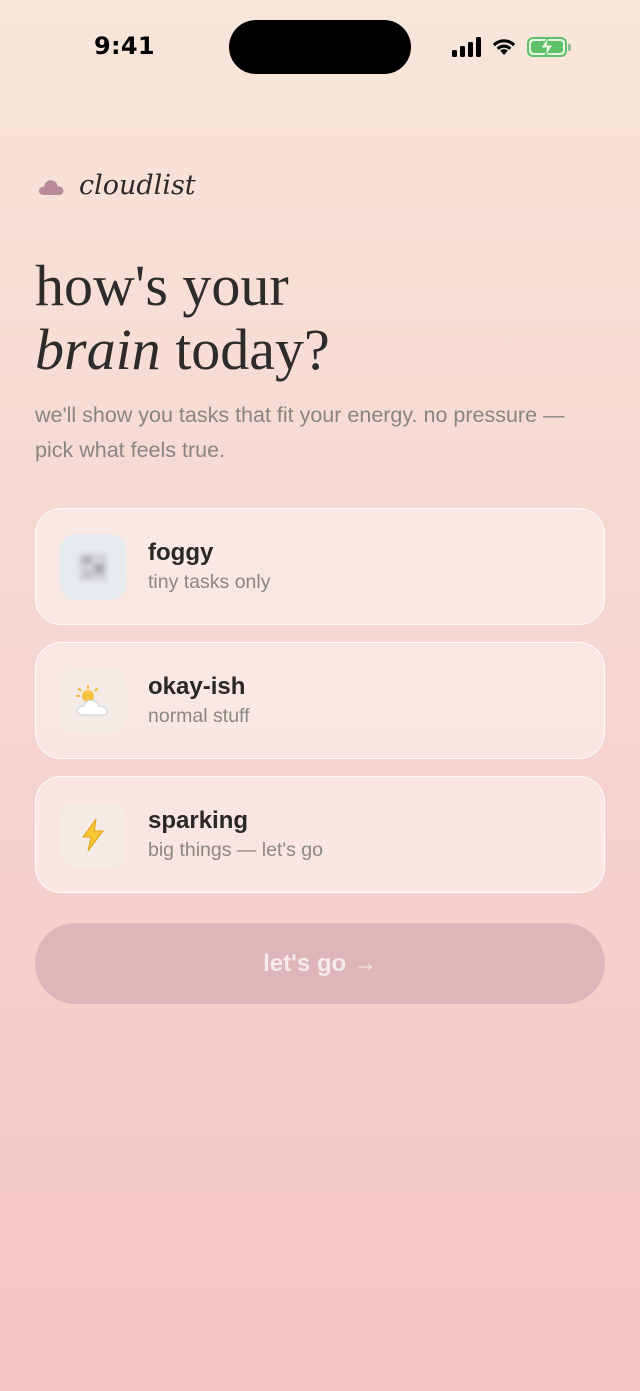 This screenshot has width=640, height=1391. I want to click on fog-icon, so click(93, 566).